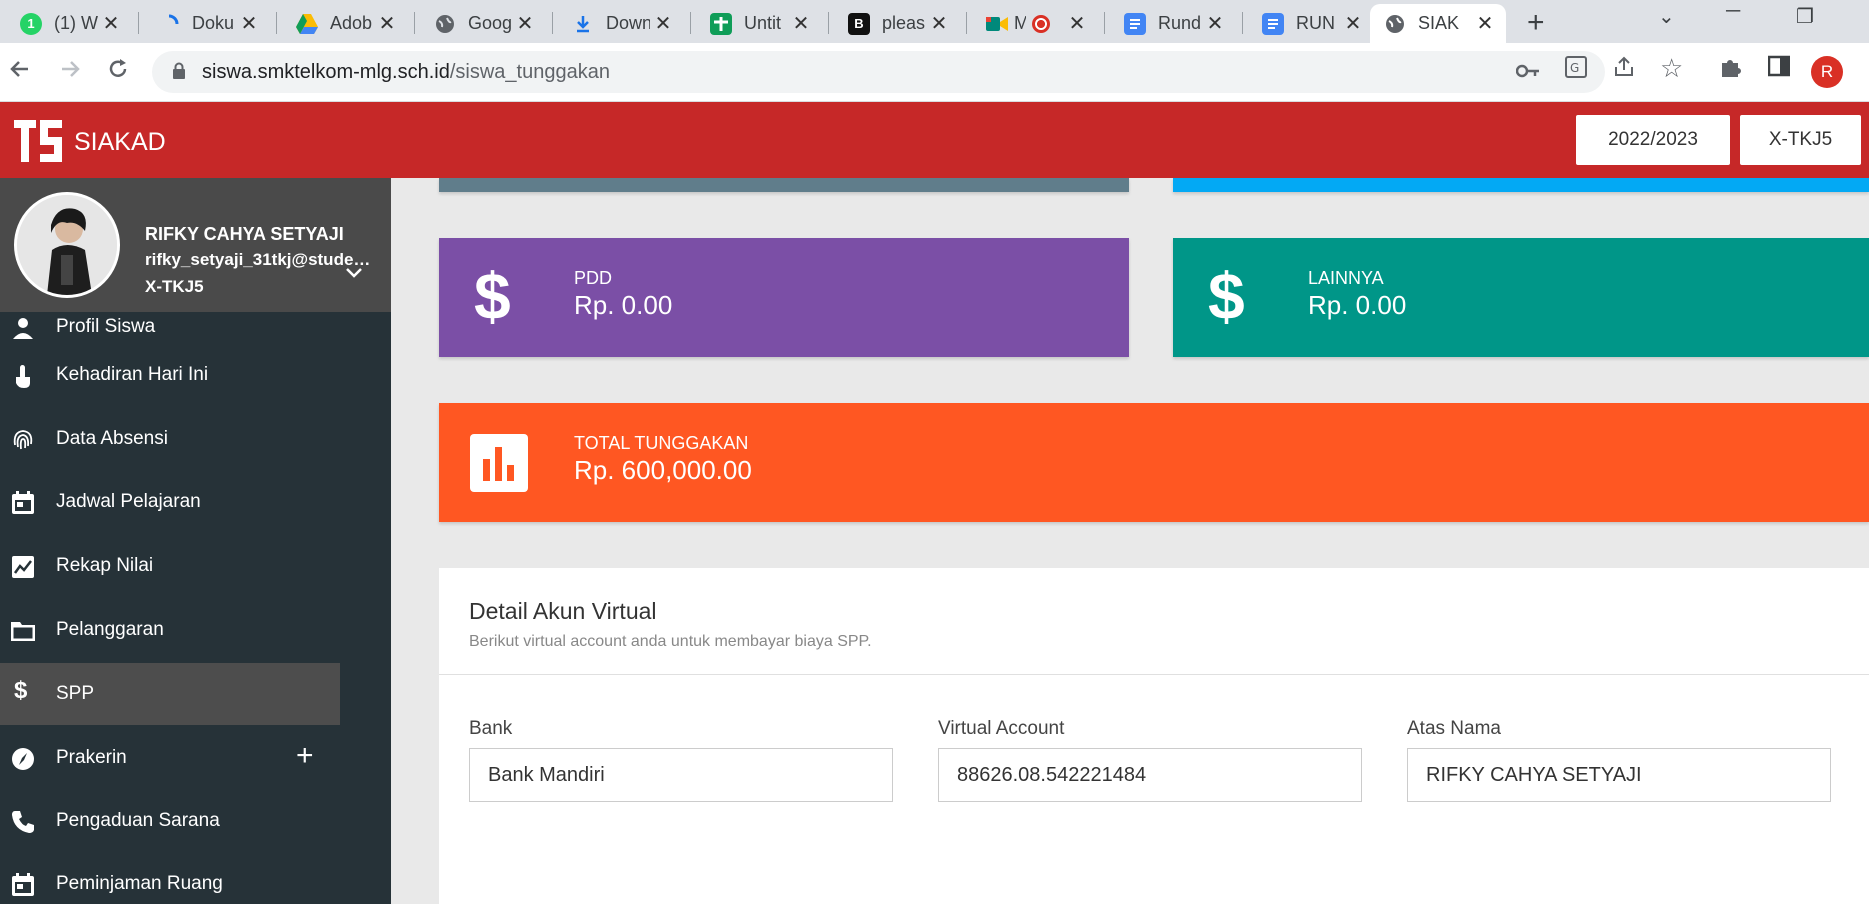 The width and height of the screenshot is (1869, 904). Describe the element at coordinates (195, 566) in the screenshot. I see `sidebar-item-rekap-nilai: Rekap Nilai` at that location.